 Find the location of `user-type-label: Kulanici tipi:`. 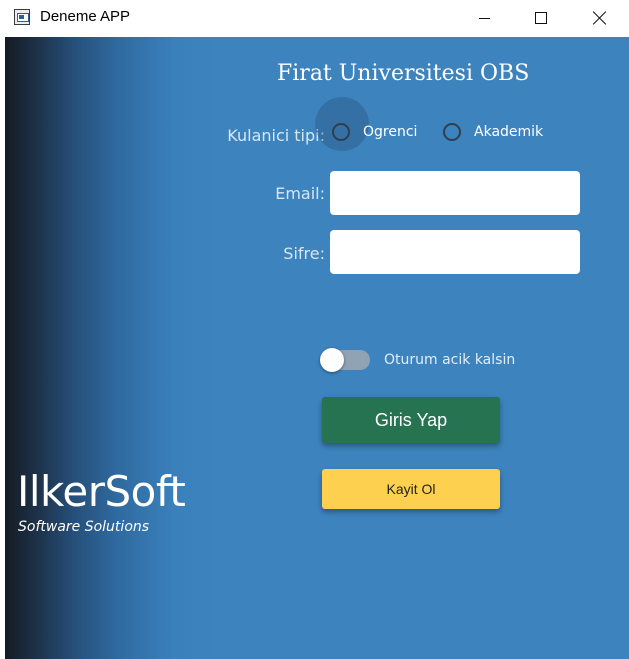

user-type-label: Kulanici tipi: is located at coordinates (276, 135).